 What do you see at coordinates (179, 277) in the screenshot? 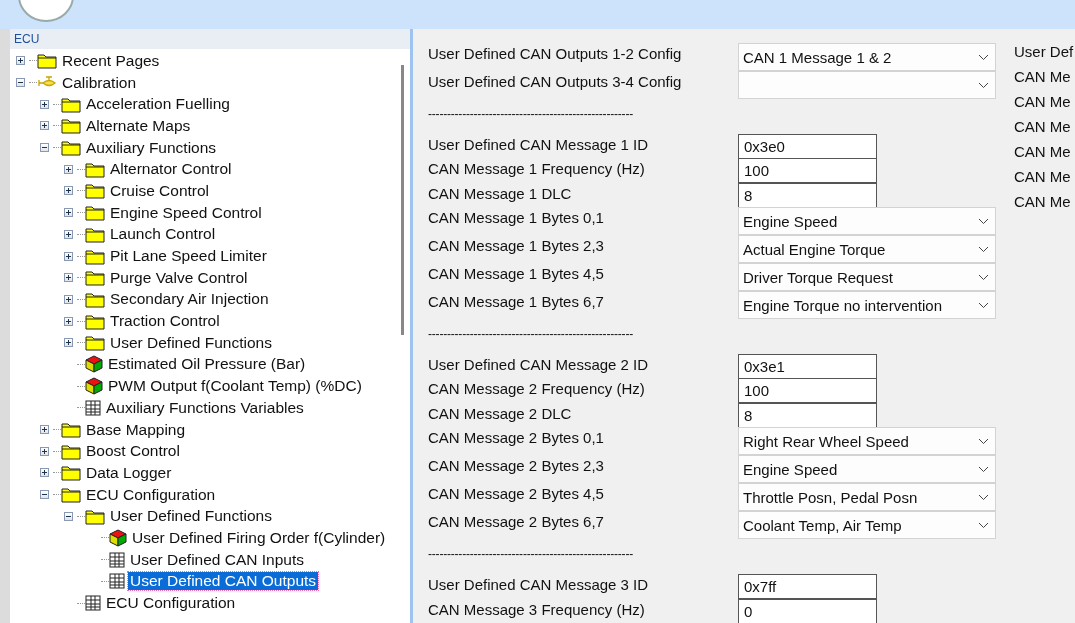
I see `tree-item: Purge Valve Control` at bounding box center [179, 277].